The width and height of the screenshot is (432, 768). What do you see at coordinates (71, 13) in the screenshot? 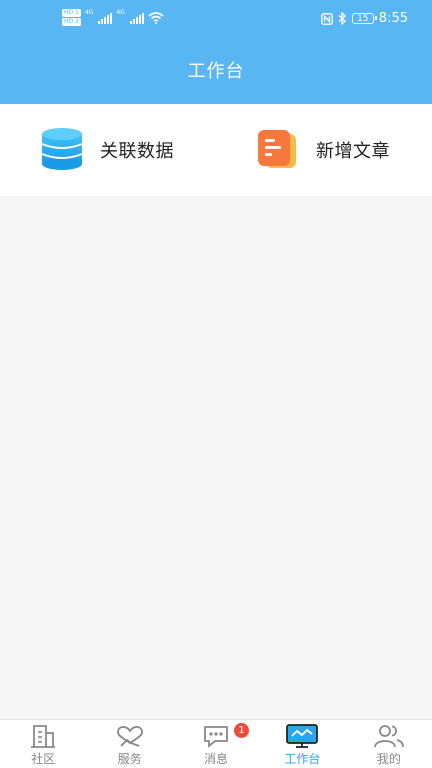
I see `hd1-badge: HD 1` at bounding box center [71, 13].